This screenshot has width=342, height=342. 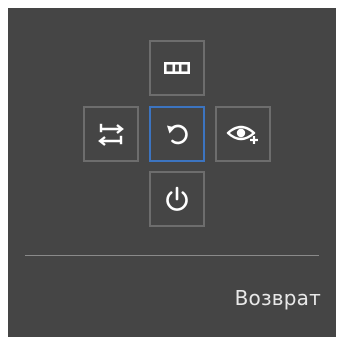 I want to click on switch-arrows-icon, so click(x=111, y=134).